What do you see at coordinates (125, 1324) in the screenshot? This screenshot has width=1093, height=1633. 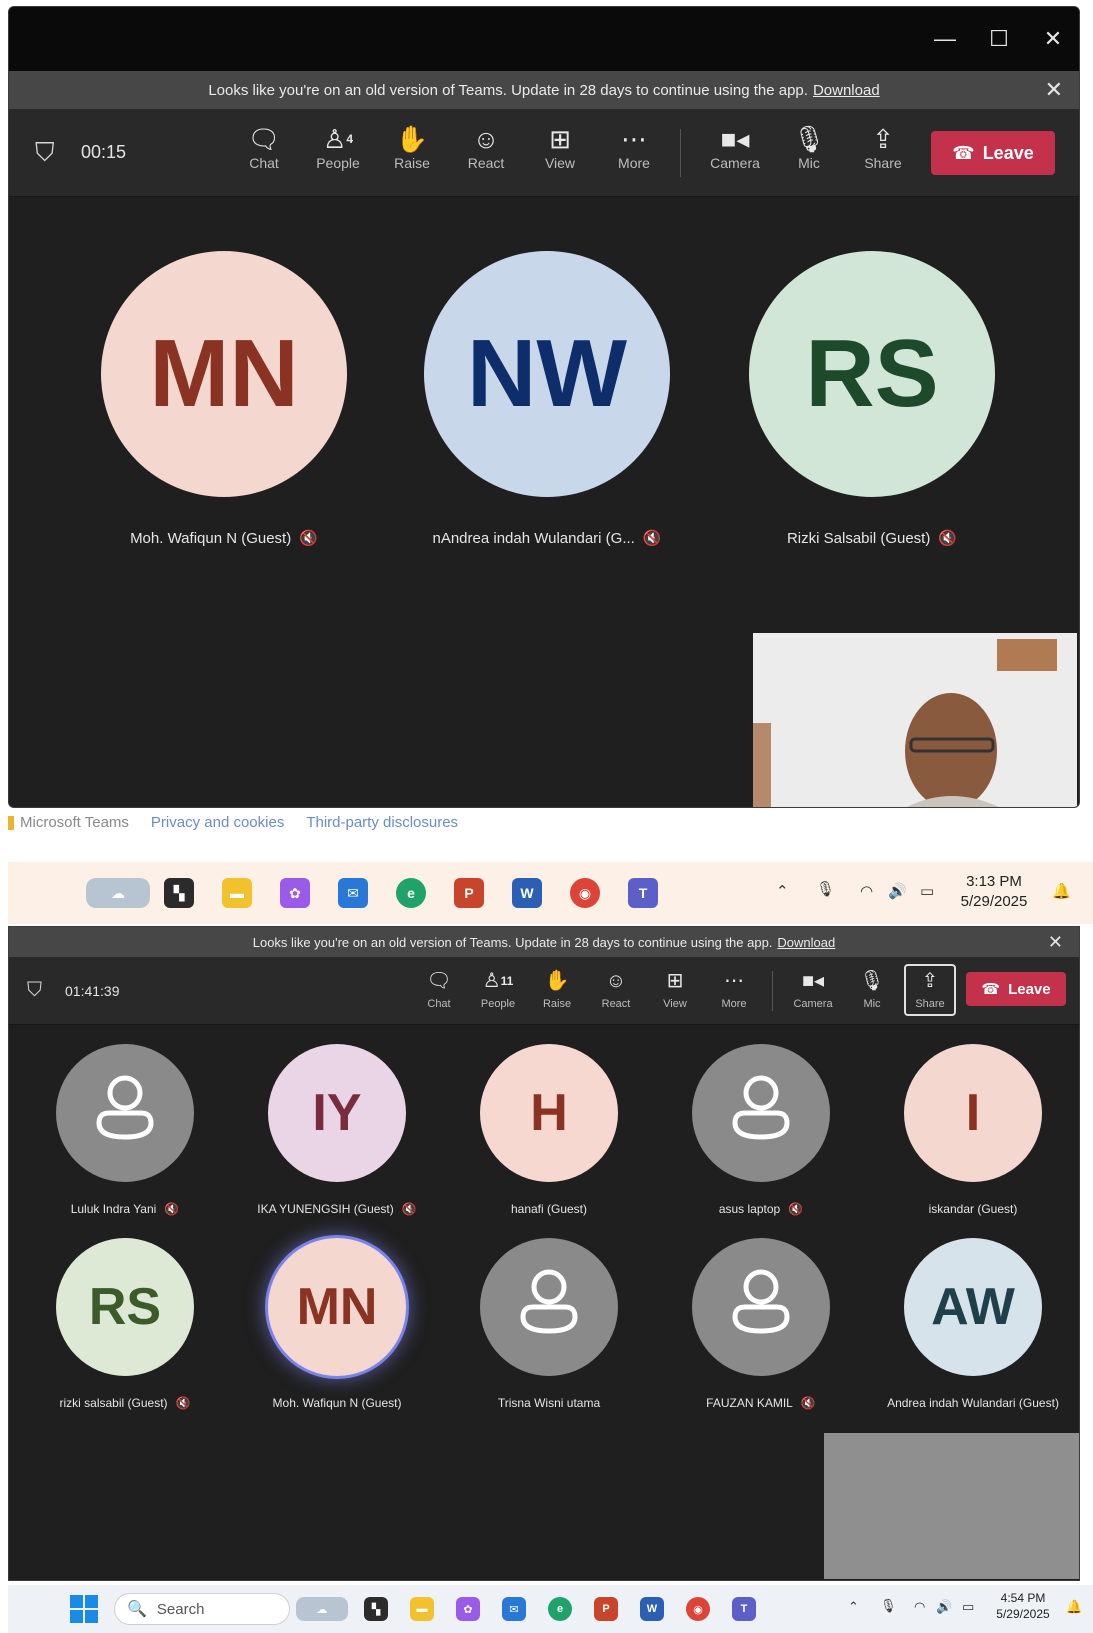 I see `participant-tile: RS rizki salsabil (Guest) 🔇` at bounding box center [125, 1324].